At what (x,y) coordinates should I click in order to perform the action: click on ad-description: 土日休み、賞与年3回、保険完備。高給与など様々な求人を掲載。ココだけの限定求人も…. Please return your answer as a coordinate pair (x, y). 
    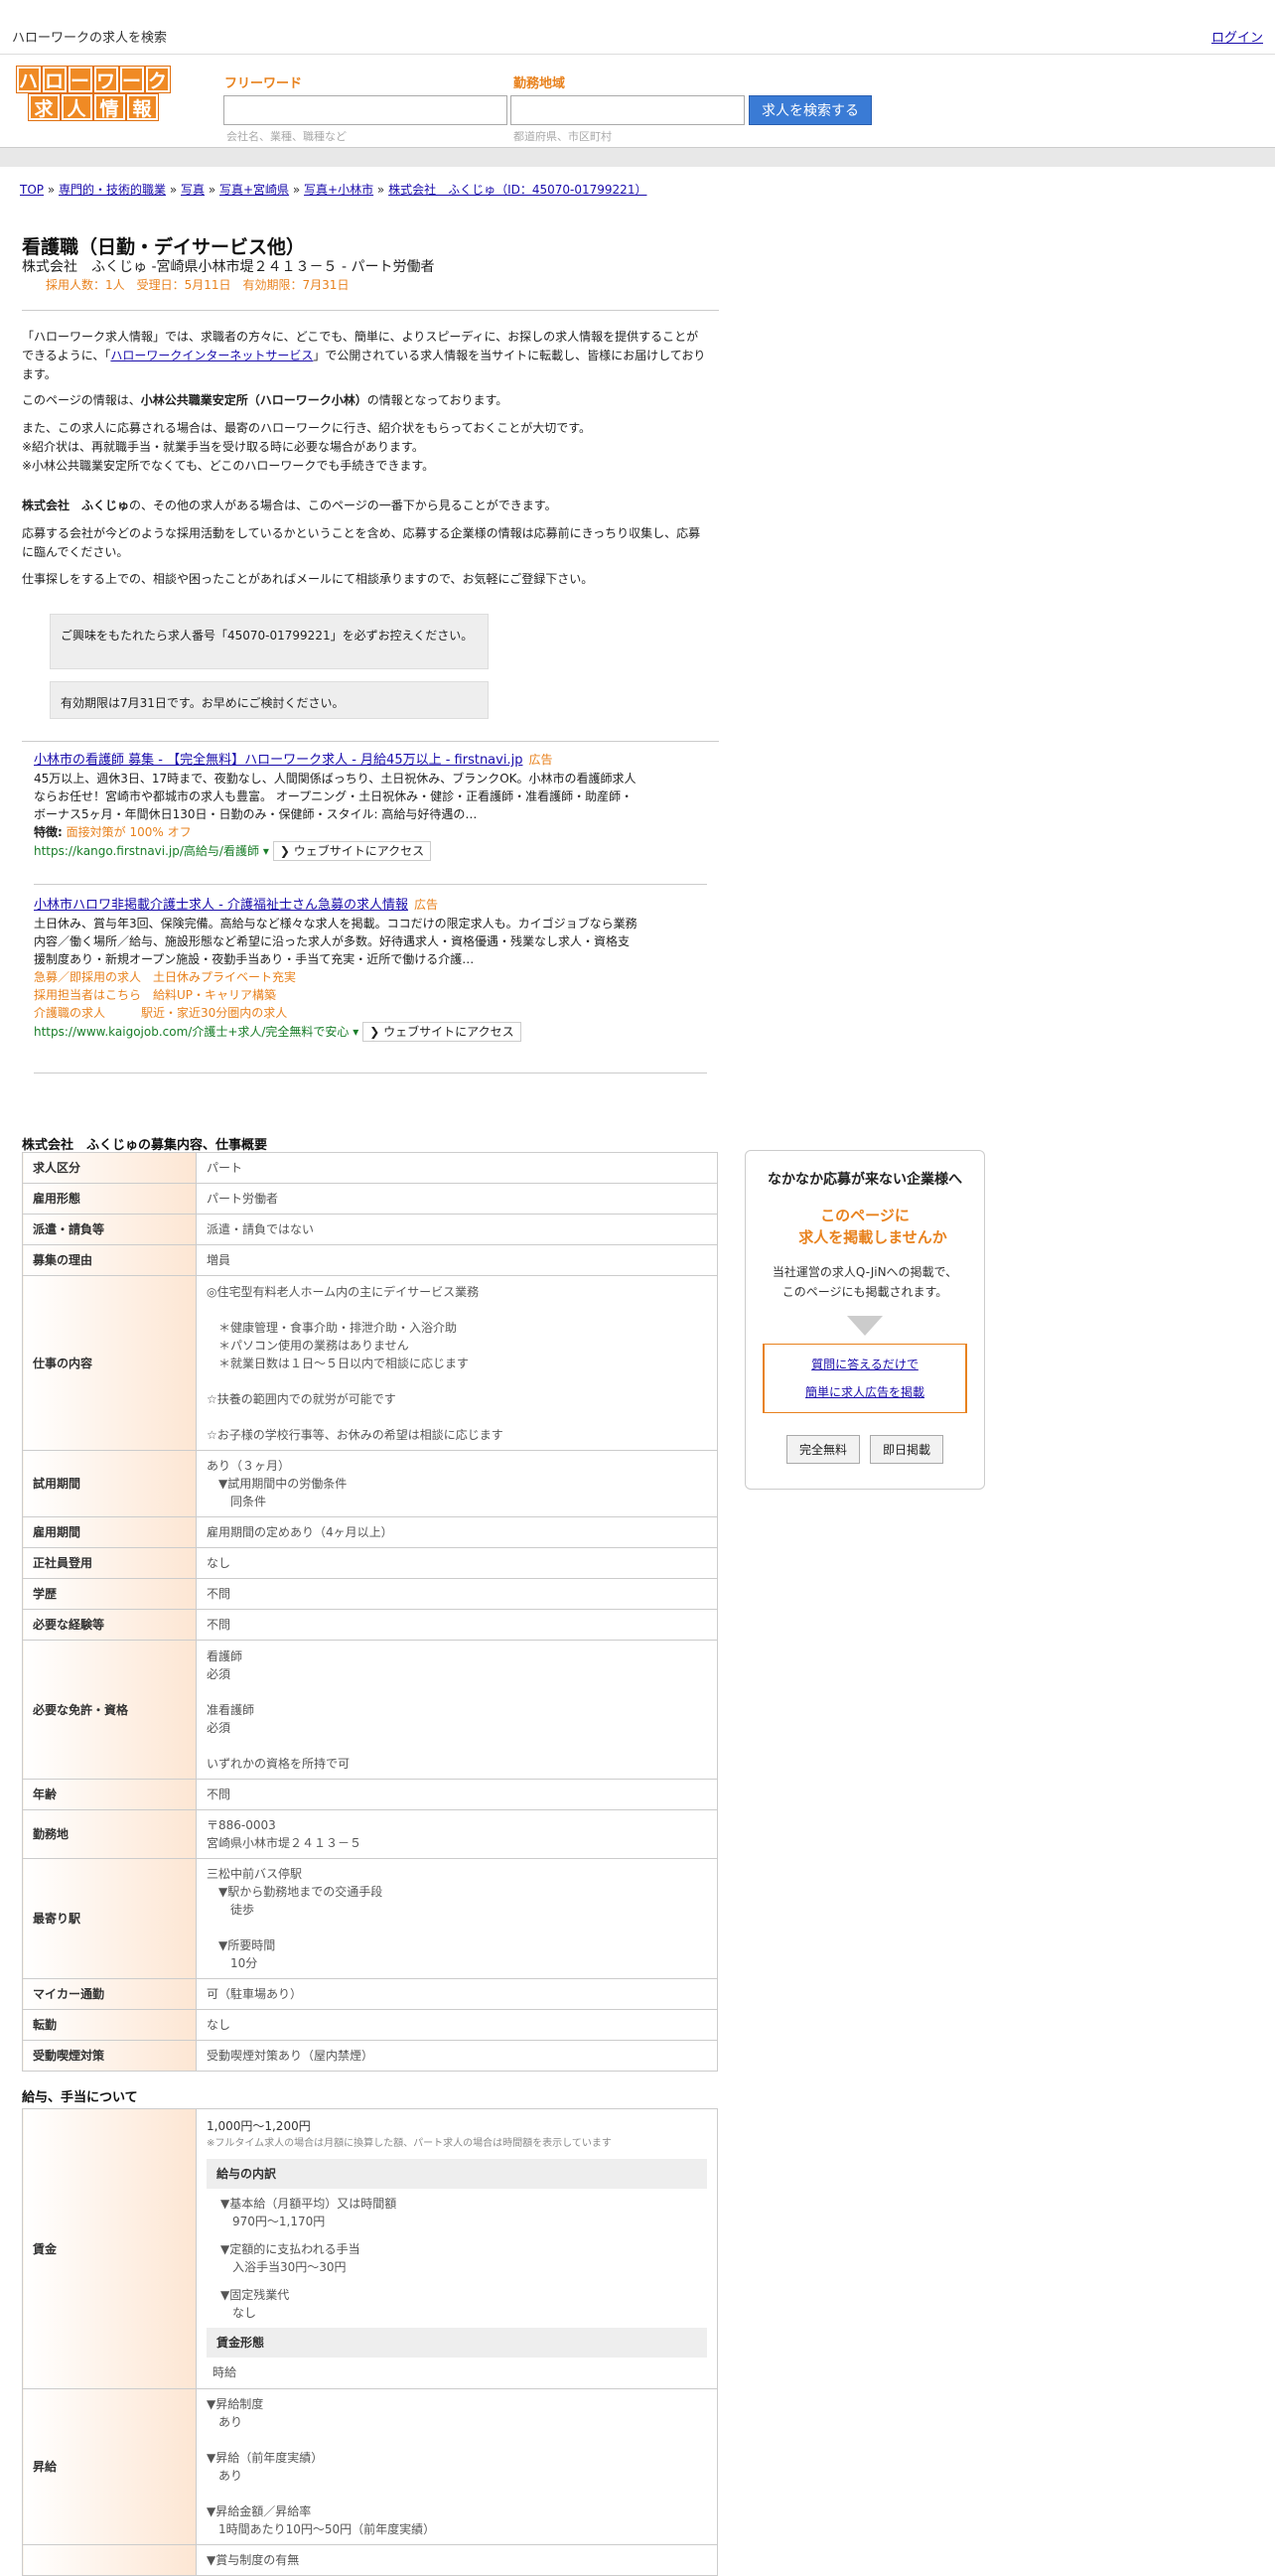
    Looking at the image, I should click on (336, 942).